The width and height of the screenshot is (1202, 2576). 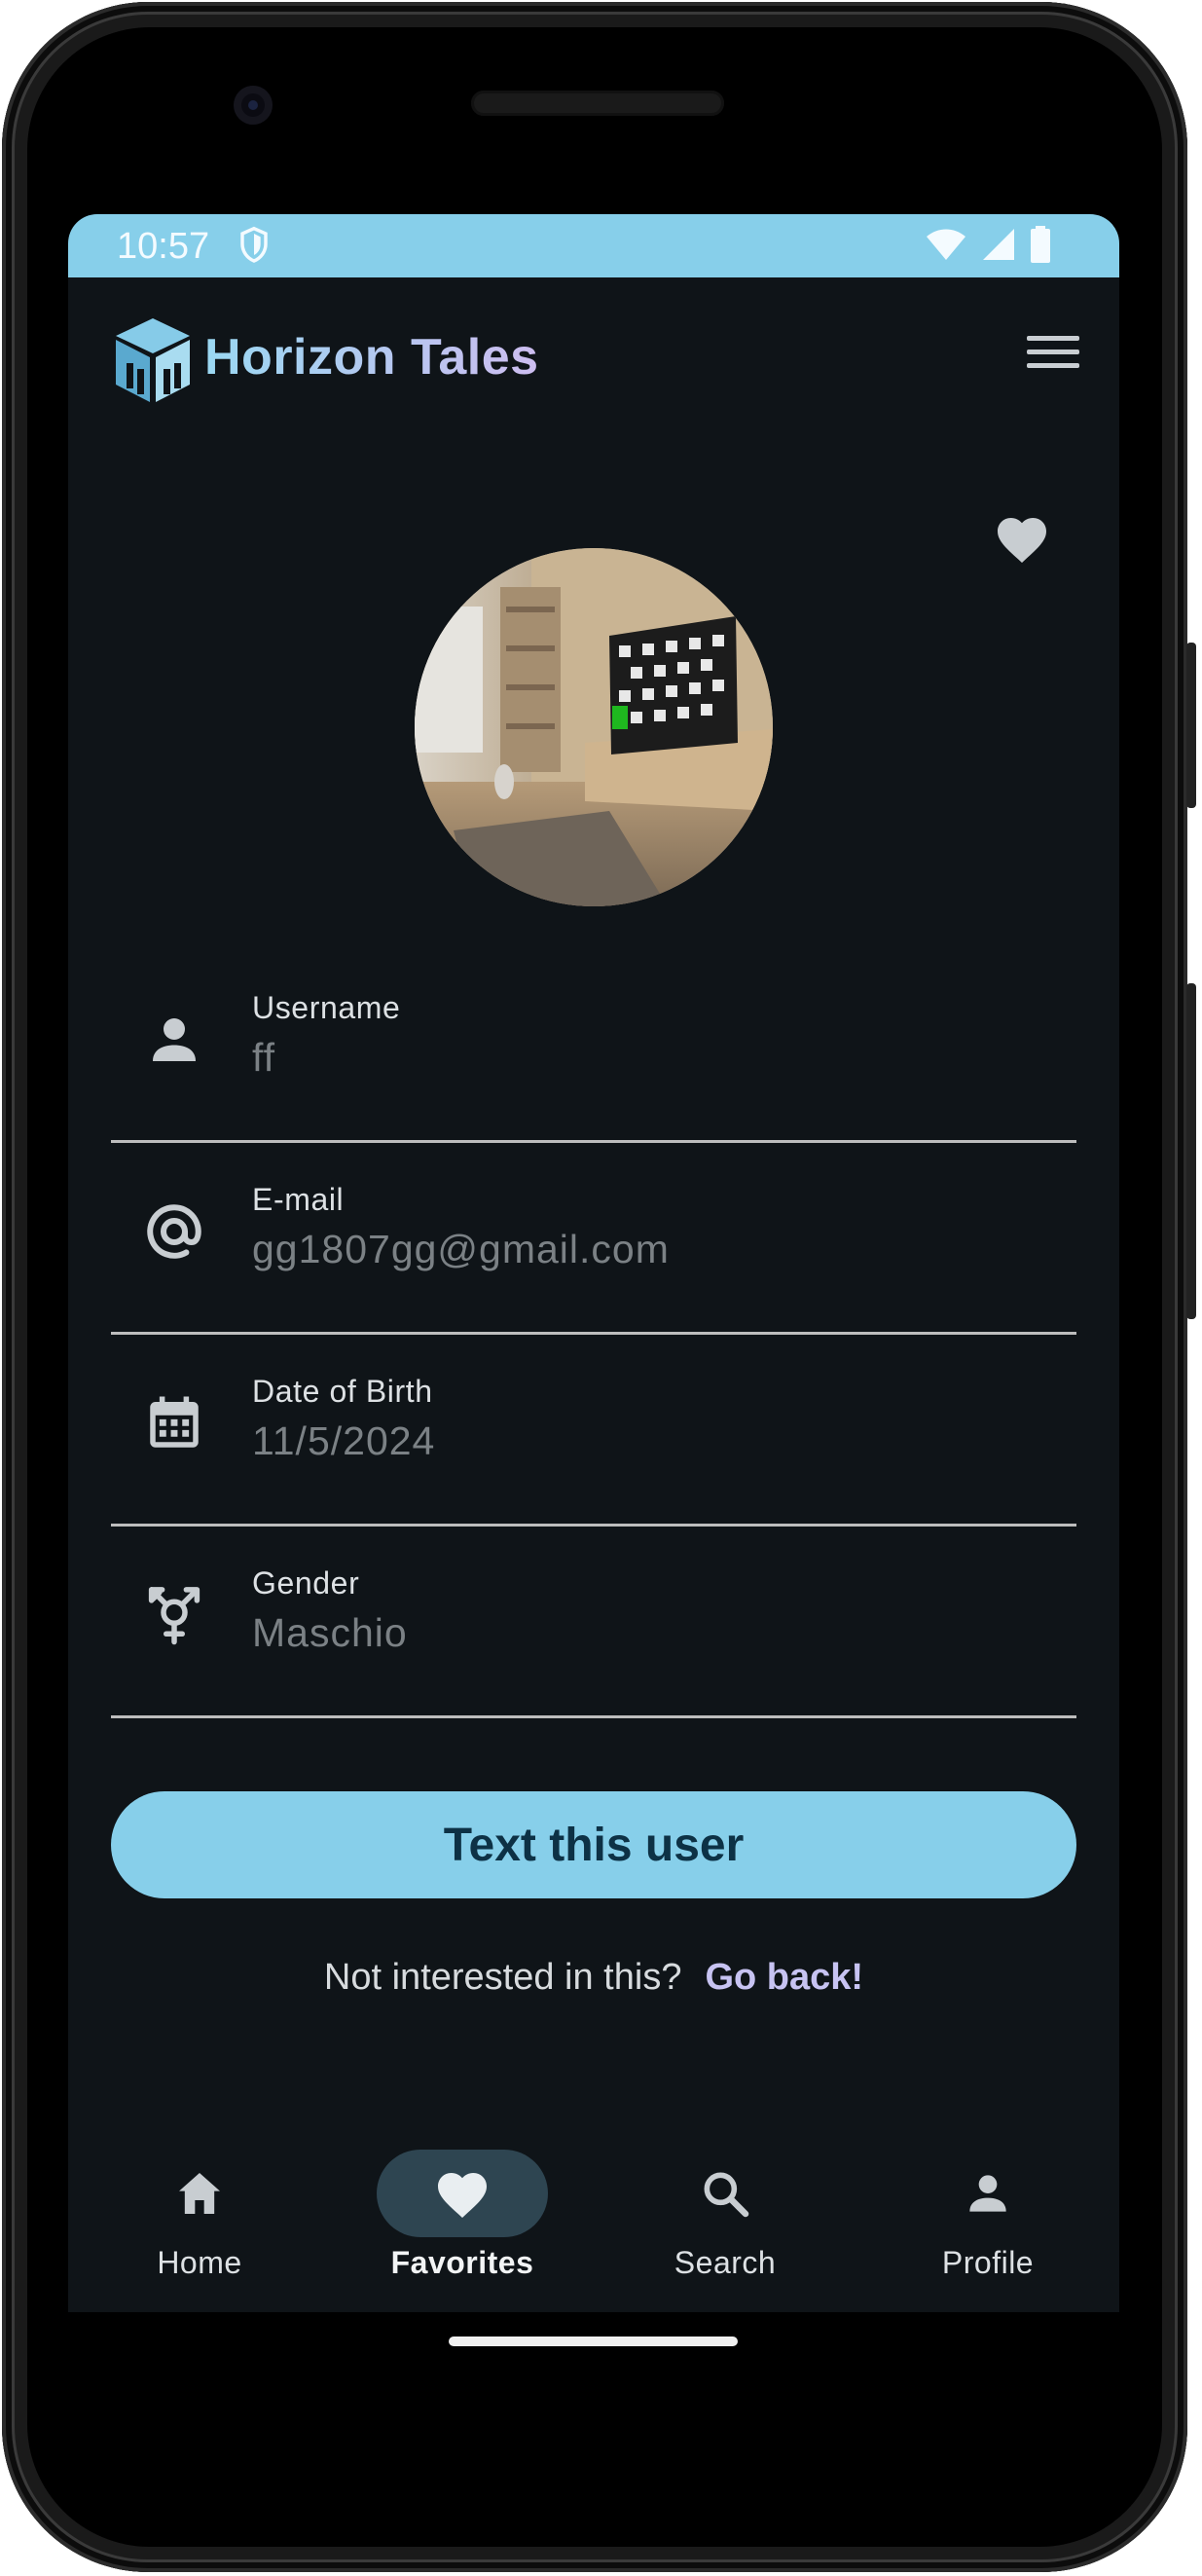 I want to click on power-button, so click(x=1191, y=725).